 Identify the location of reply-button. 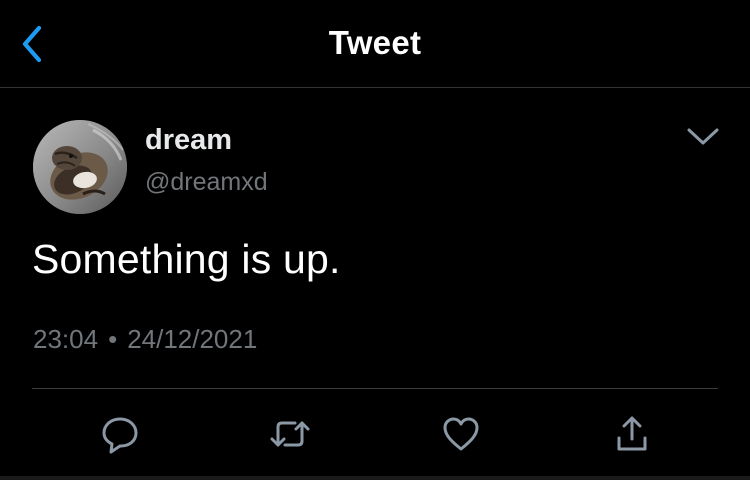
(120, 434).